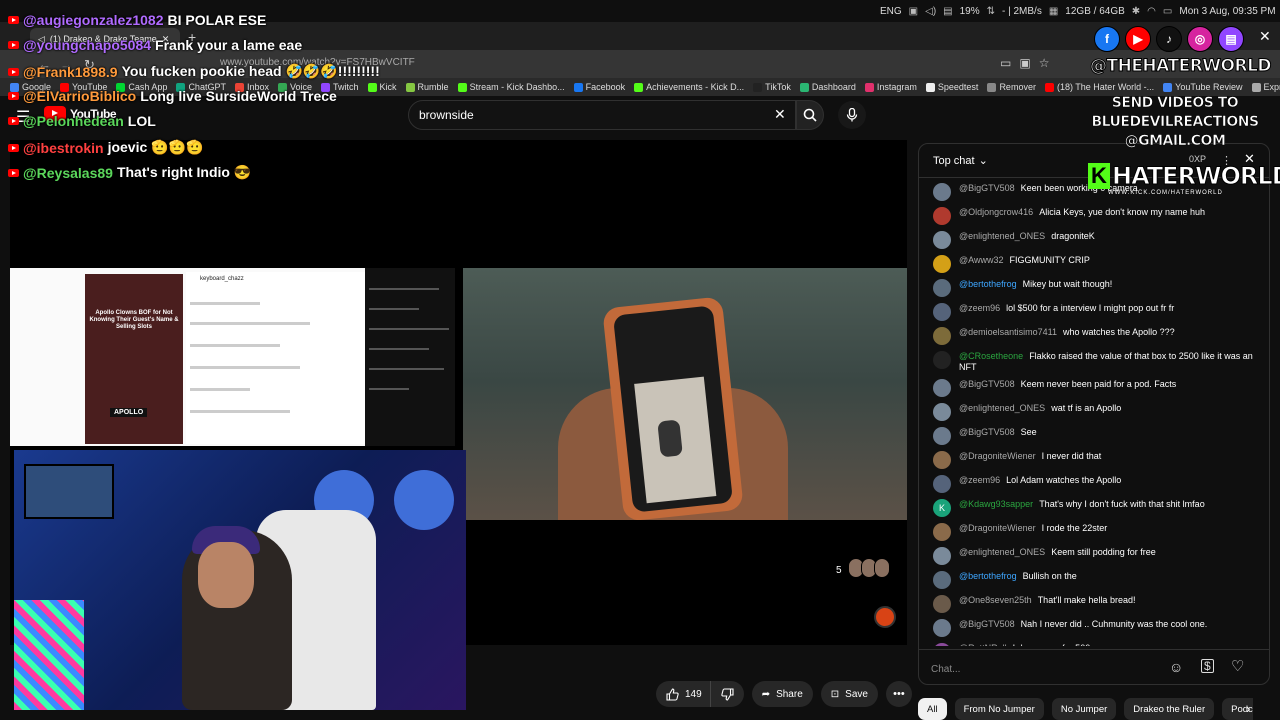 The height and width of the screenshot is (720, 1280). Describe the element at coordinates (891, 11) in the screenshot. I see `language-indicator: ENG` at that location.